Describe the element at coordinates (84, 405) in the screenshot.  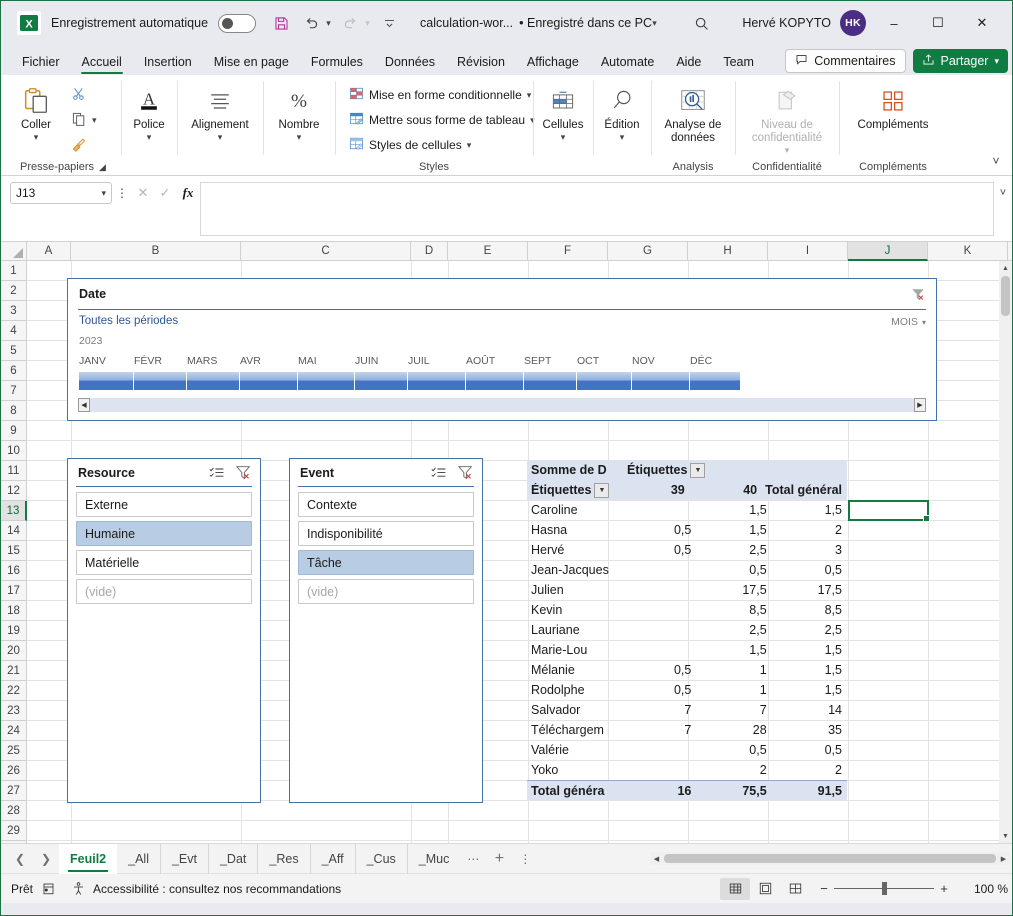
I see `scroll-left-icon: ◀` at that location.